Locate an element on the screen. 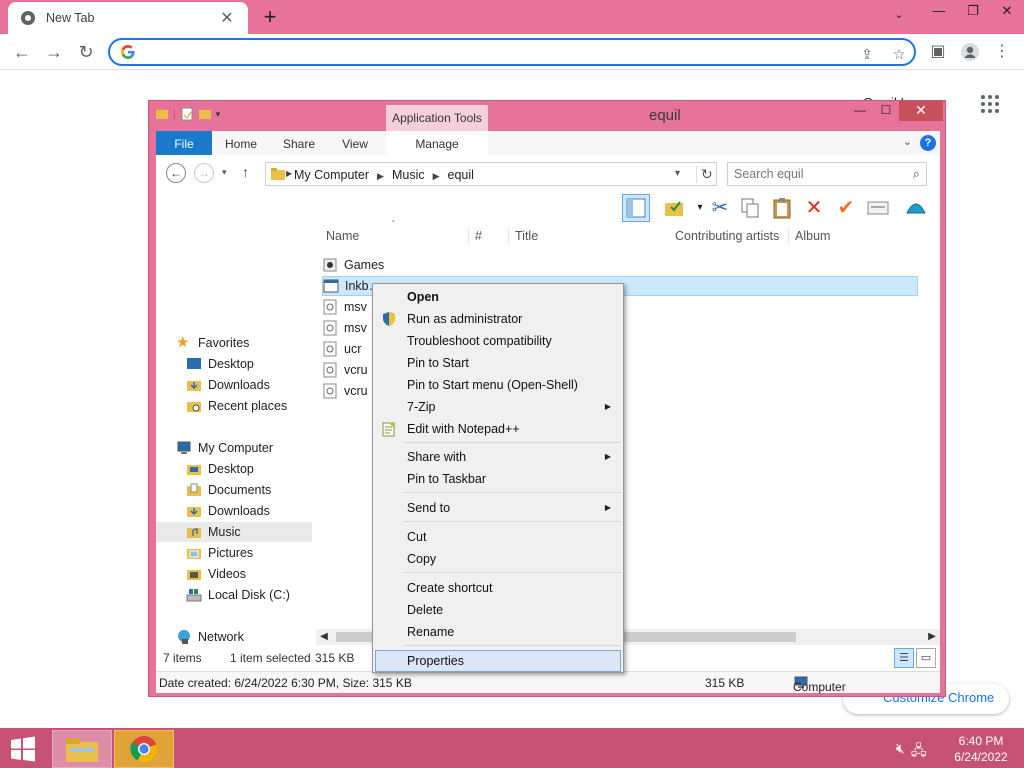 This screenshot has width=1024, height=768. ribbon-tab-home: Home is located at coordinates (241, 143).